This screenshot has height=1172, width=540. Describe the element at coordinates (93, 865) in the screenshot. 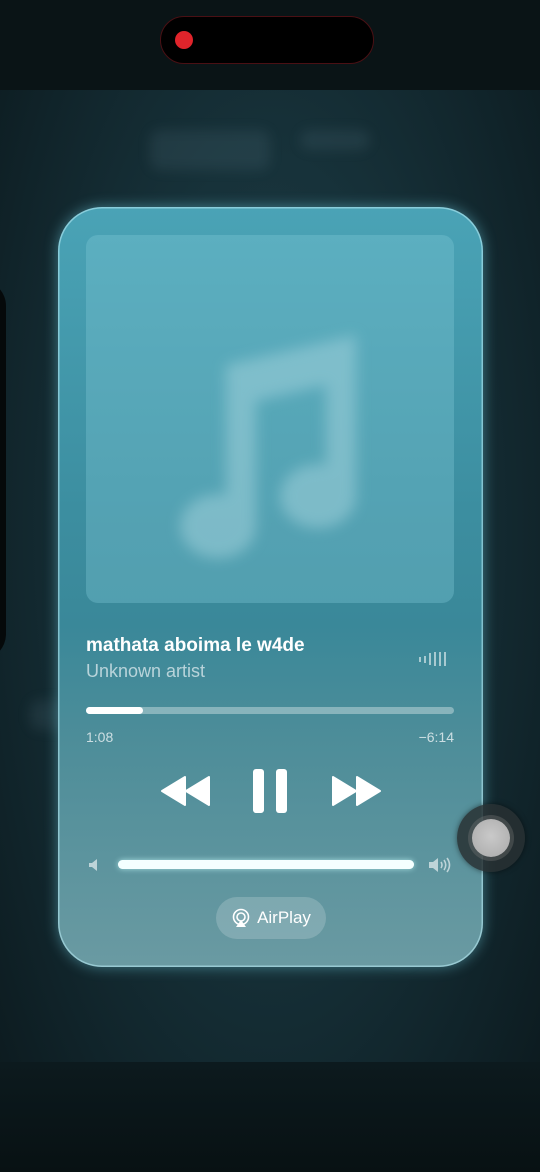

I see `speaker-low-icon` at that location.